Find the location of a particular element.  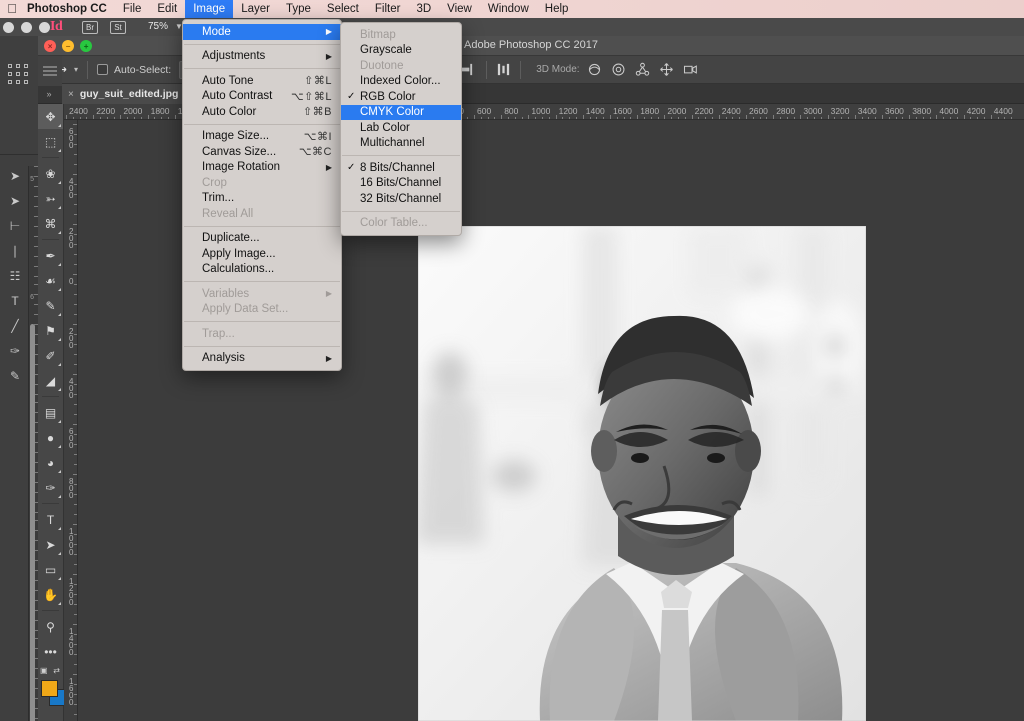

drag-3d-object-icon is located at coordinates (642, 69).